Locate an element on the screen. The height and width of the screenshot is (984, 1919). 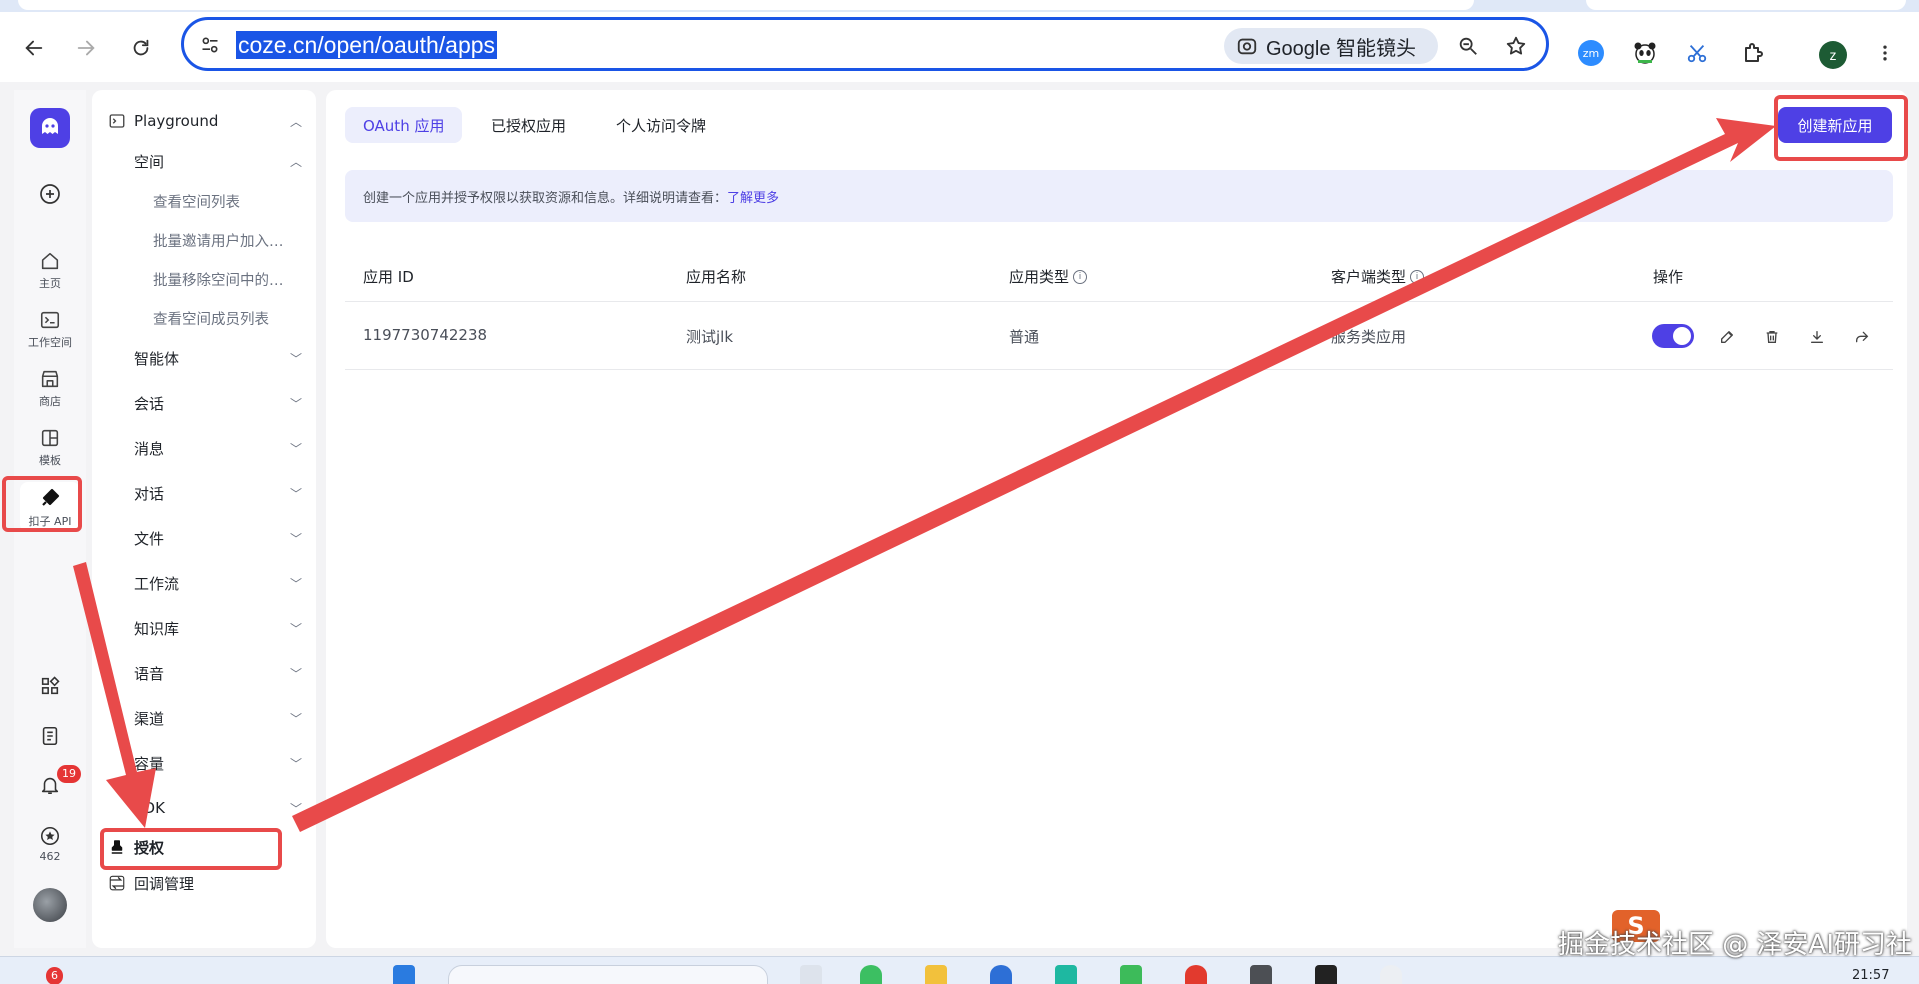
extensions-puzzle-icon is located at coordinates (1753, 53).